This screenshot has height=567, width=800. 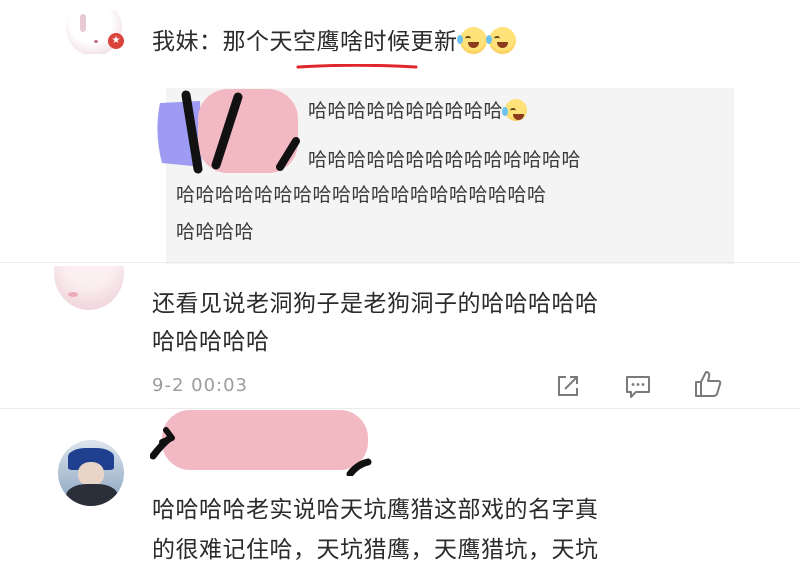 What do you see at coordinates (638, 386) in the screenshot?
I see `comment-icon` at bounding box center [638, 386].